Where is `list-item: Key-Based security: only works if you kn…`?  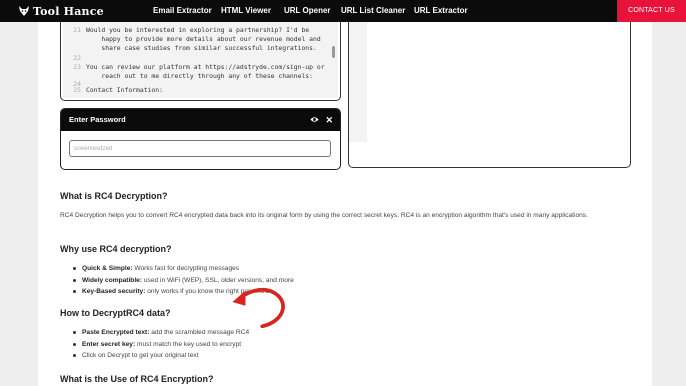
list-item: Key-Based security: only works if you kn… is located at coordinates (340, 292).